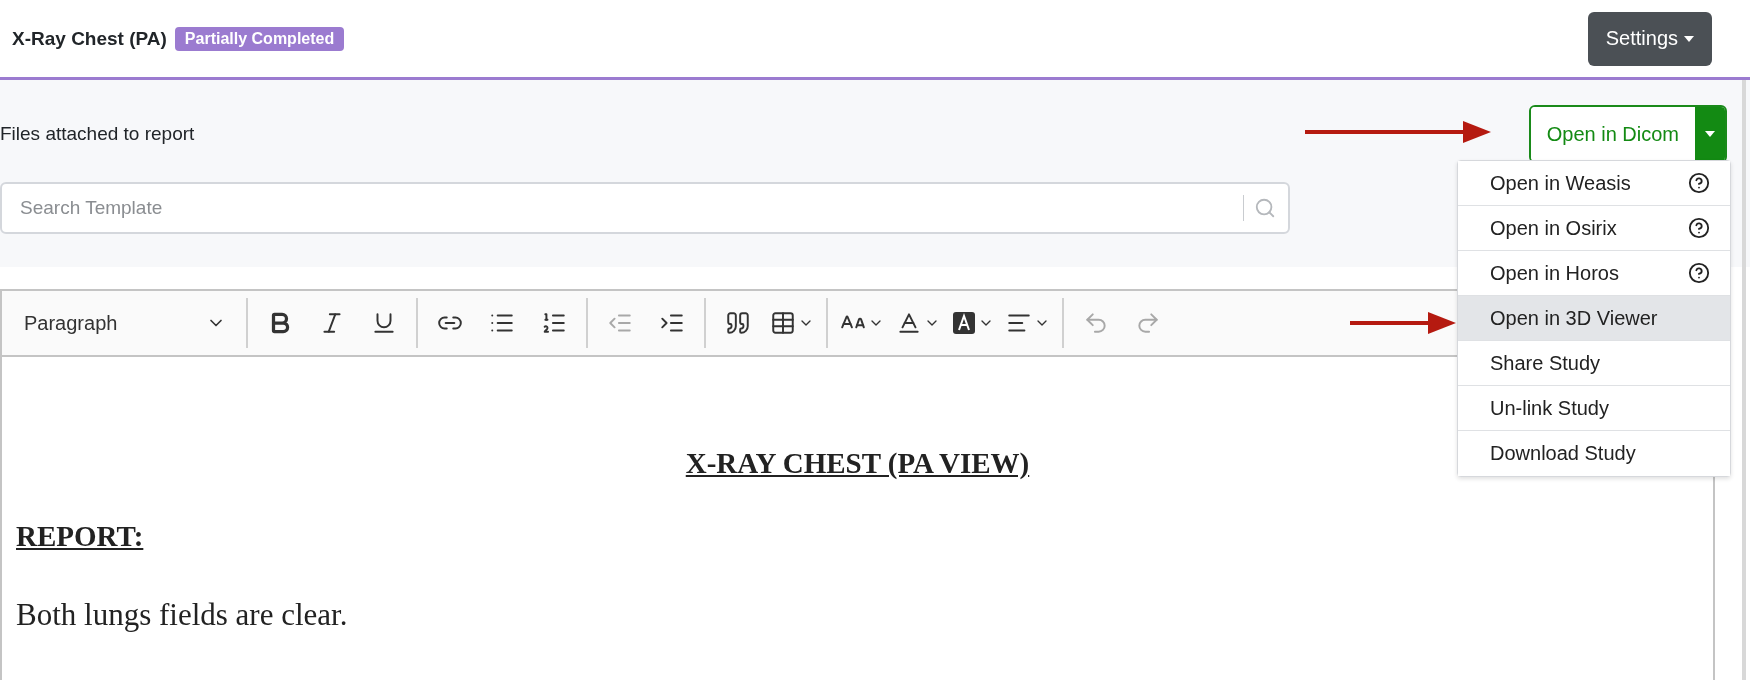  Describe the element at coordinates (1594, 183) in the screenshot. I see `menu-item: Open in Weasis` at that location.